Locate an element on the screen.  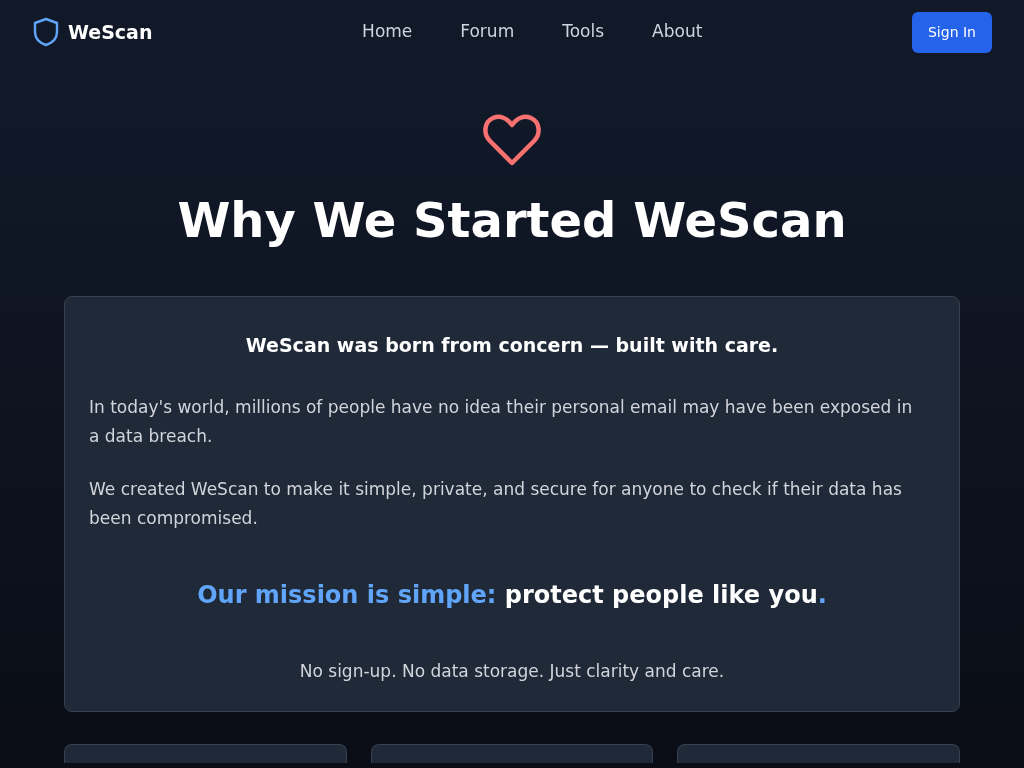
sign-in-button: Sign In is located at coordinates (952, 32).